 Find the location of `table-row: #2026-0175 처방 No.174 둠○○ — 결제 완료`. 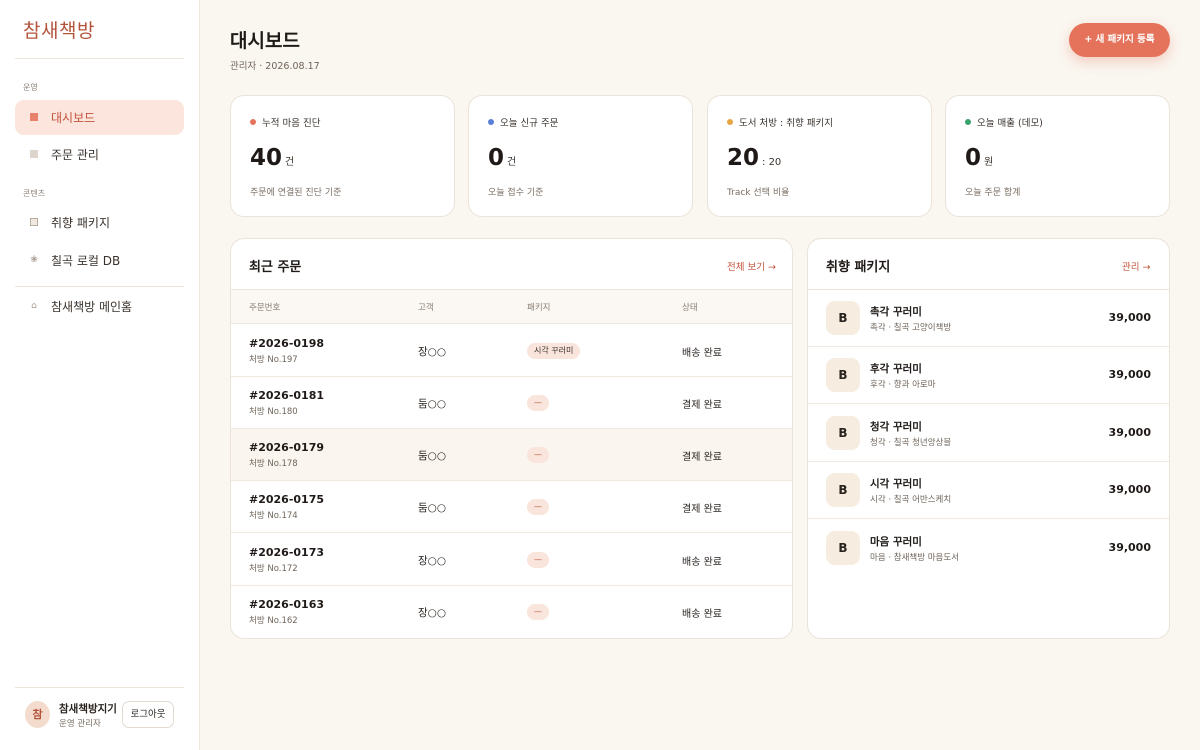

table-row: #2026-0175 처방 No.174 둠○○ — 결제 완료 is located at coordinates (511, 507).